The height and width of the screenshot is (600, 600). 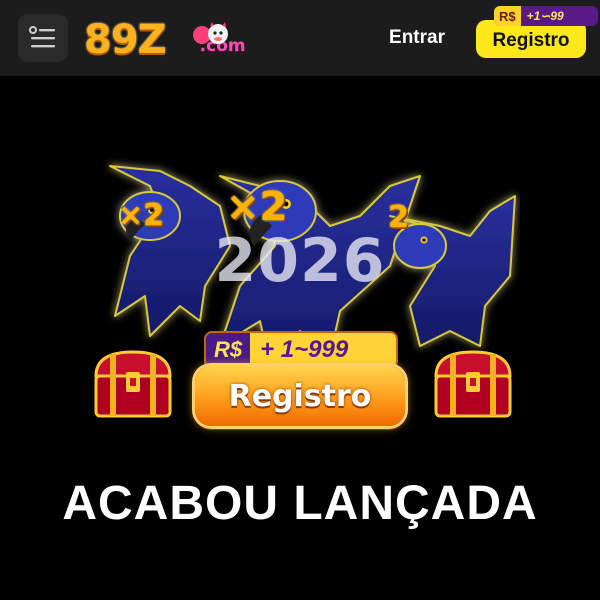 I want to click on promo-bonus-badge: R$ + 1~999, so click(x=301, y=350).